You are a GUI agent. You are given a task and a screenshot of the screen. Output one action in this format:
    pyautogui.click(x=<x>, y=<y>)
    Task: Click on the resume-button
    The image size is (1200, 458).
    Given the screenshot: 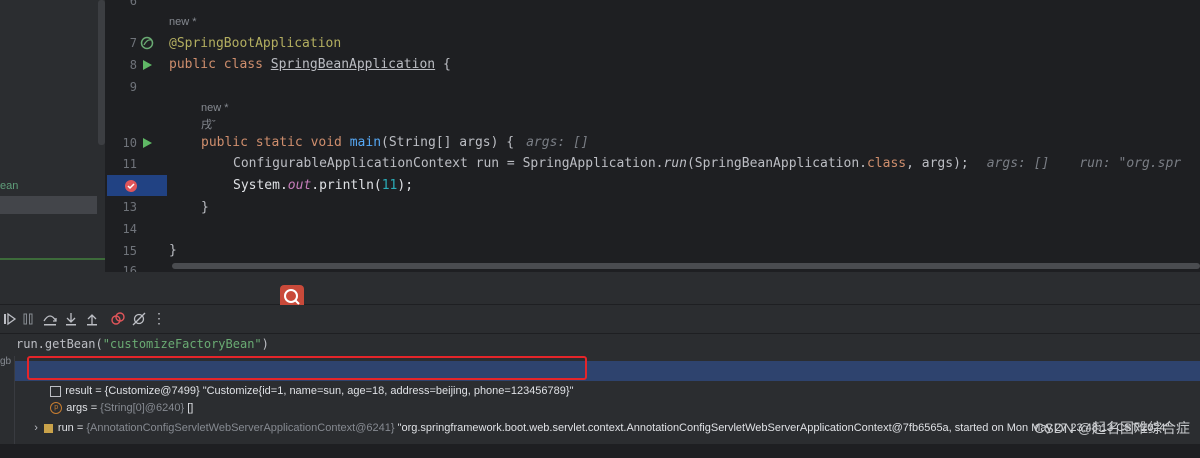 What is the action you would take?
    pyautogui.click(x=10, y=319)
    